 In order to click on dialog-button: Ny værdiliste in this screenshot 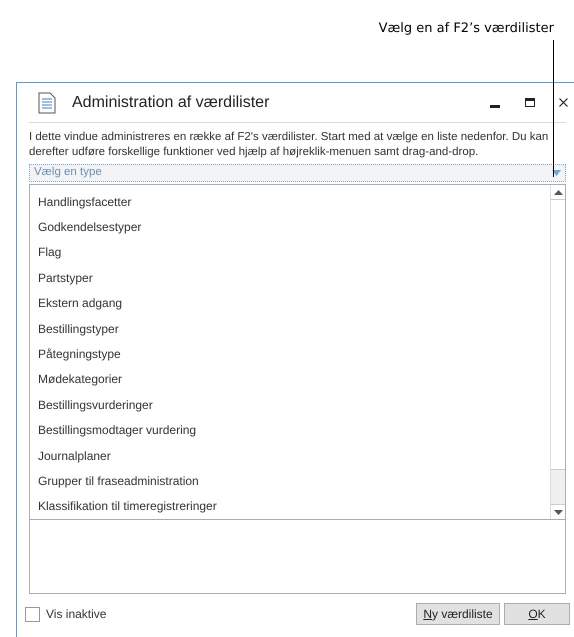, I will do `click(458, 614)`.